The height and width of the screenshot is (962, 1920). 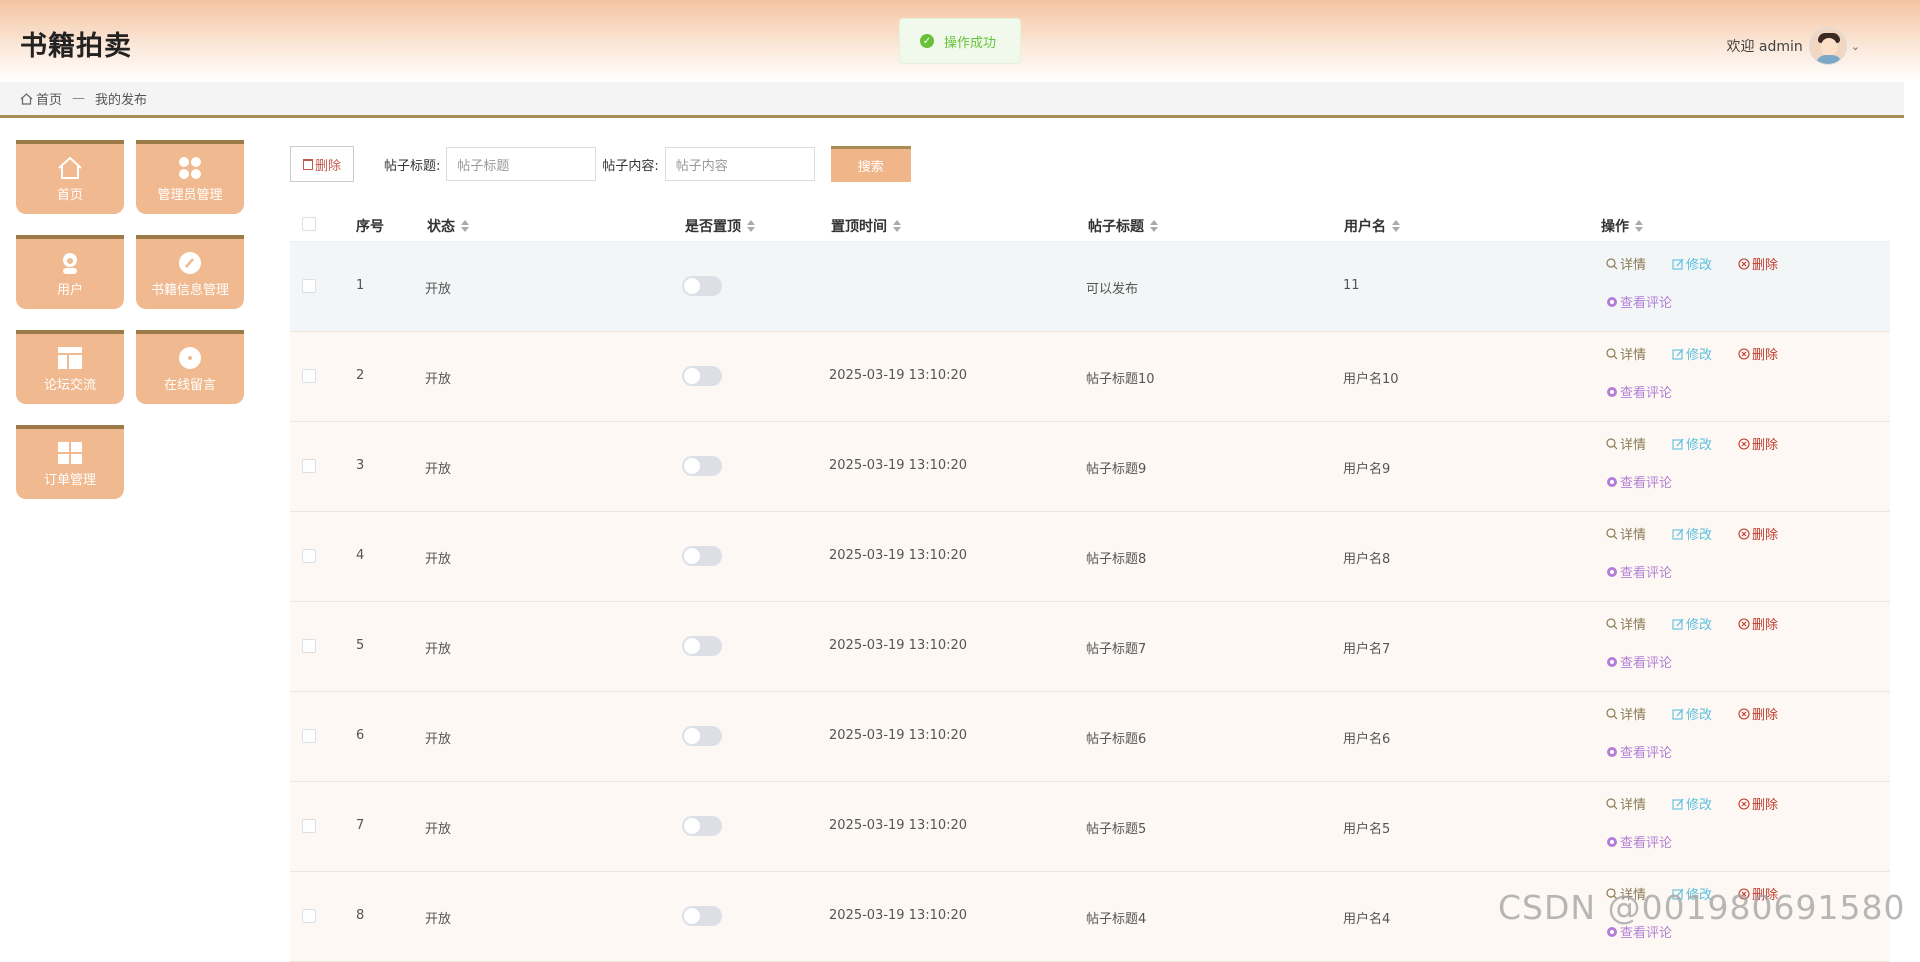 I want to click on column-header-pin-time: 置顶时间, so click(x=866, y=226).